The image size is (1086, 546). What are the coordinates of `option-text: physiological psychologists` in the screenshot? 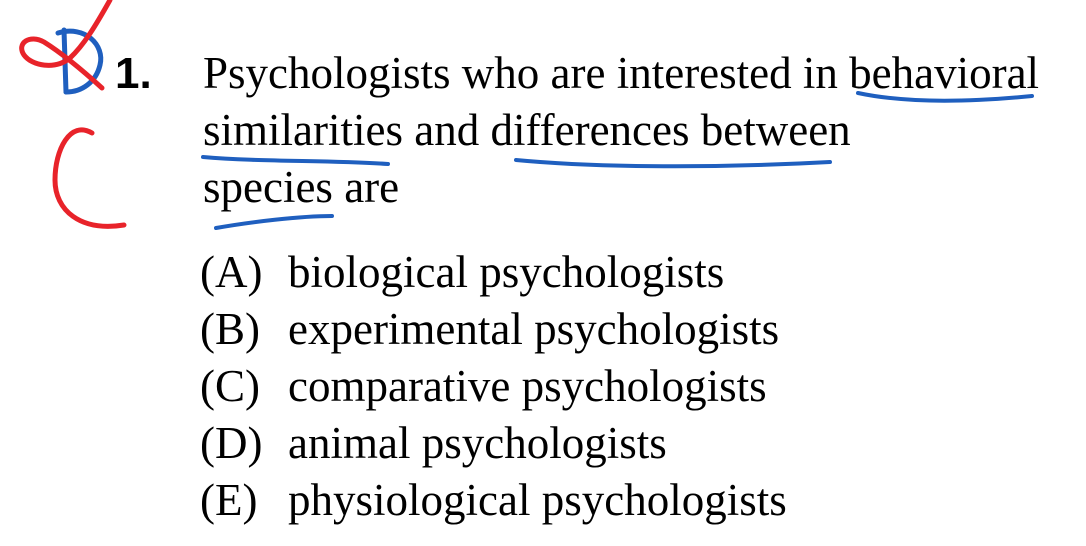 It's located at (537, 500).